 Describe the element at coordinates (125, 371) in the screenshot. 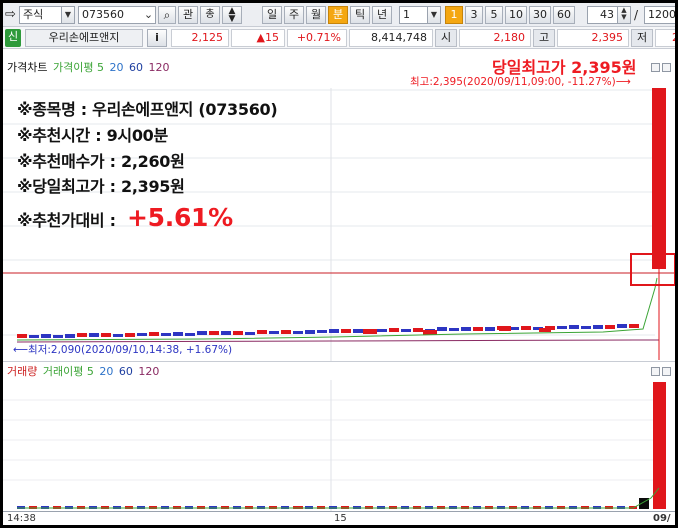

I see `volume-legend-item: 60` at that location.